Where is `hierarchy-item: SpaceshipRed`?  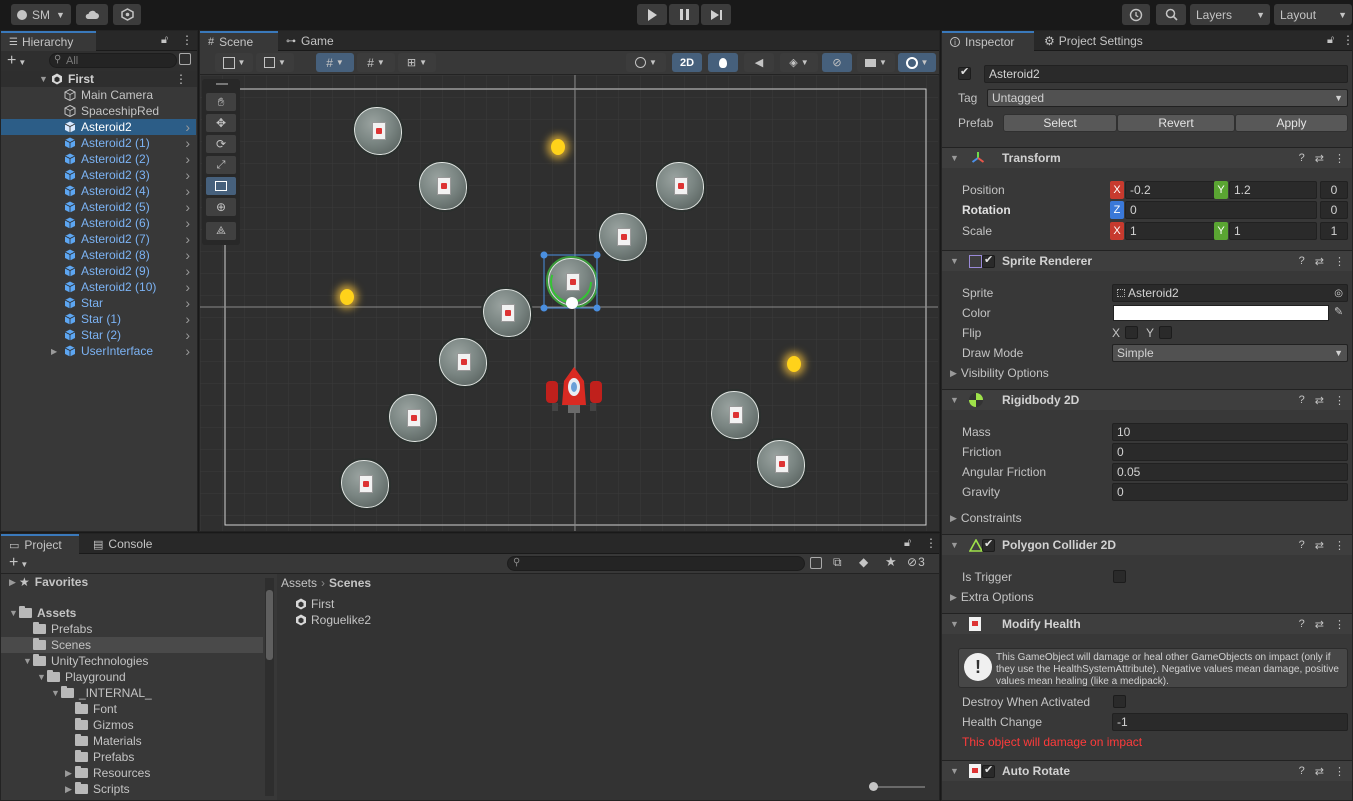
hierarchy-item: SpaceshipRed is located at coordinates (98, 111).